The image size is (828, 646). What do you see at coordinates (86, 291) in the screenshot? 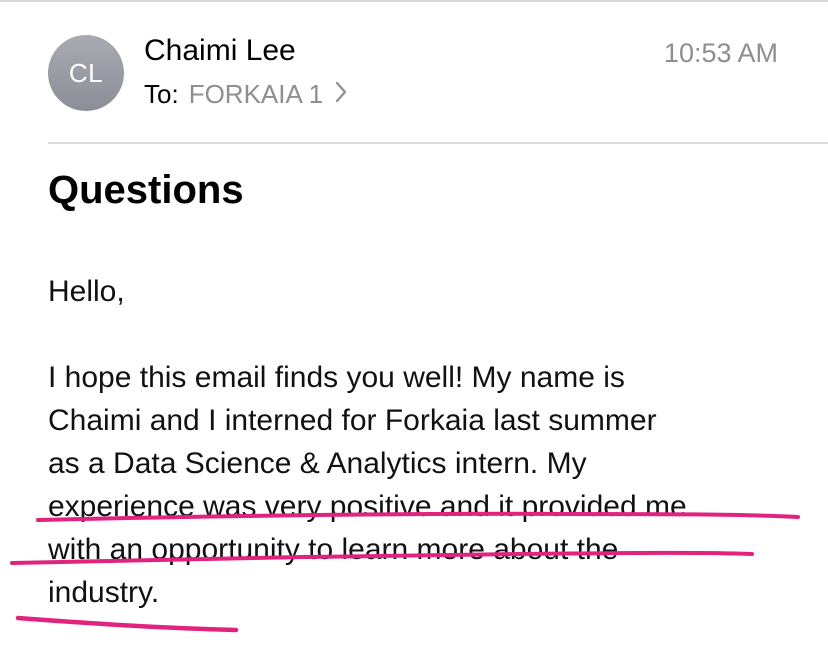
I see `greeting: Hello,` at bounding box center [86, 291].